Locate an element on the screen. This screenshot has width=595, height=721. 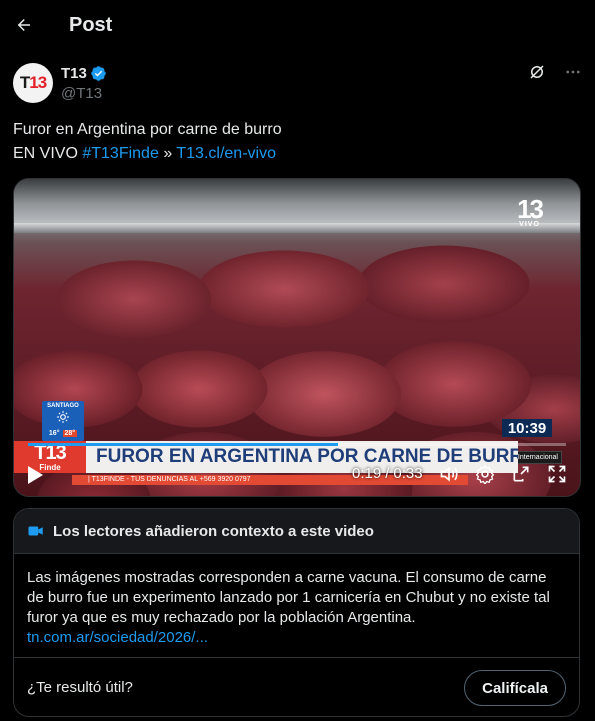
display-name: T13 is located at coordinates (74, 73).